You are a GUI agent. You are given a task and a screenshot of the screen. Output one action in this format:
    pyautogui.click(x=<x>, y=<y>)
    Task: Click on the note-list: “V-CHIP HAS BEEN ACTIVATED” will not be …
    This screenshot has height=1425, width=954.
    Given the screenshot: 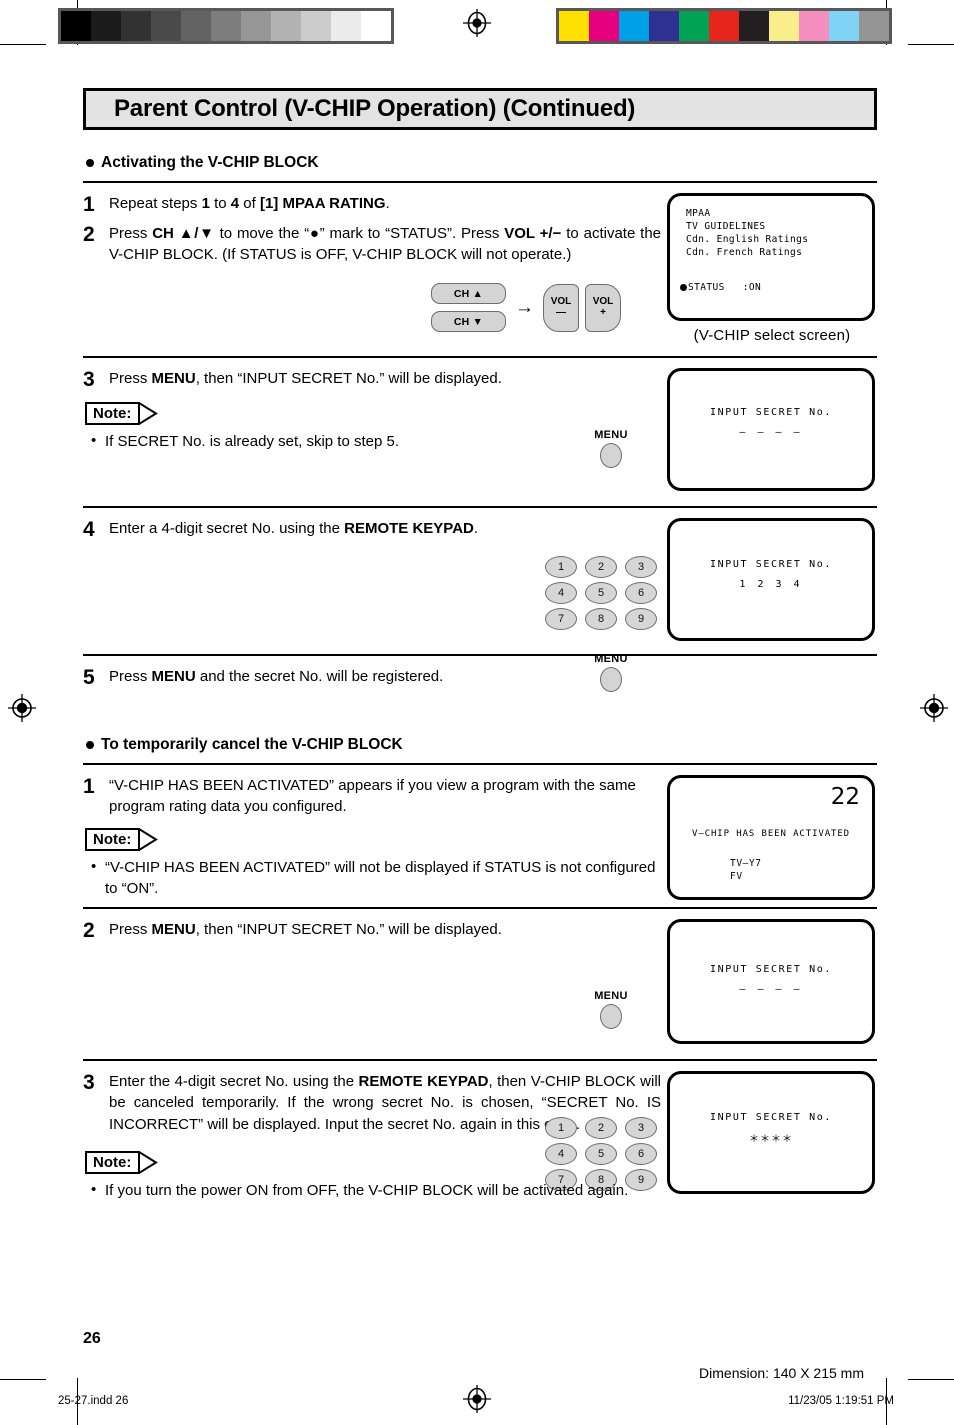 What is the action you would take?
    pyautogui.click(x=372, y=878)
    